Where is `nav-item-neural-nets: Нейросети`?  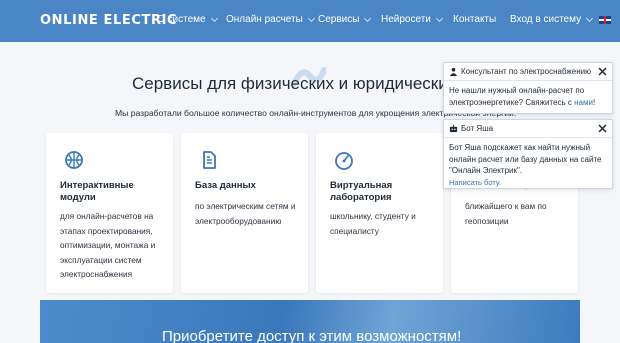
nav-item-neural-nets: Нейросети is located at coordinates (412, 19).